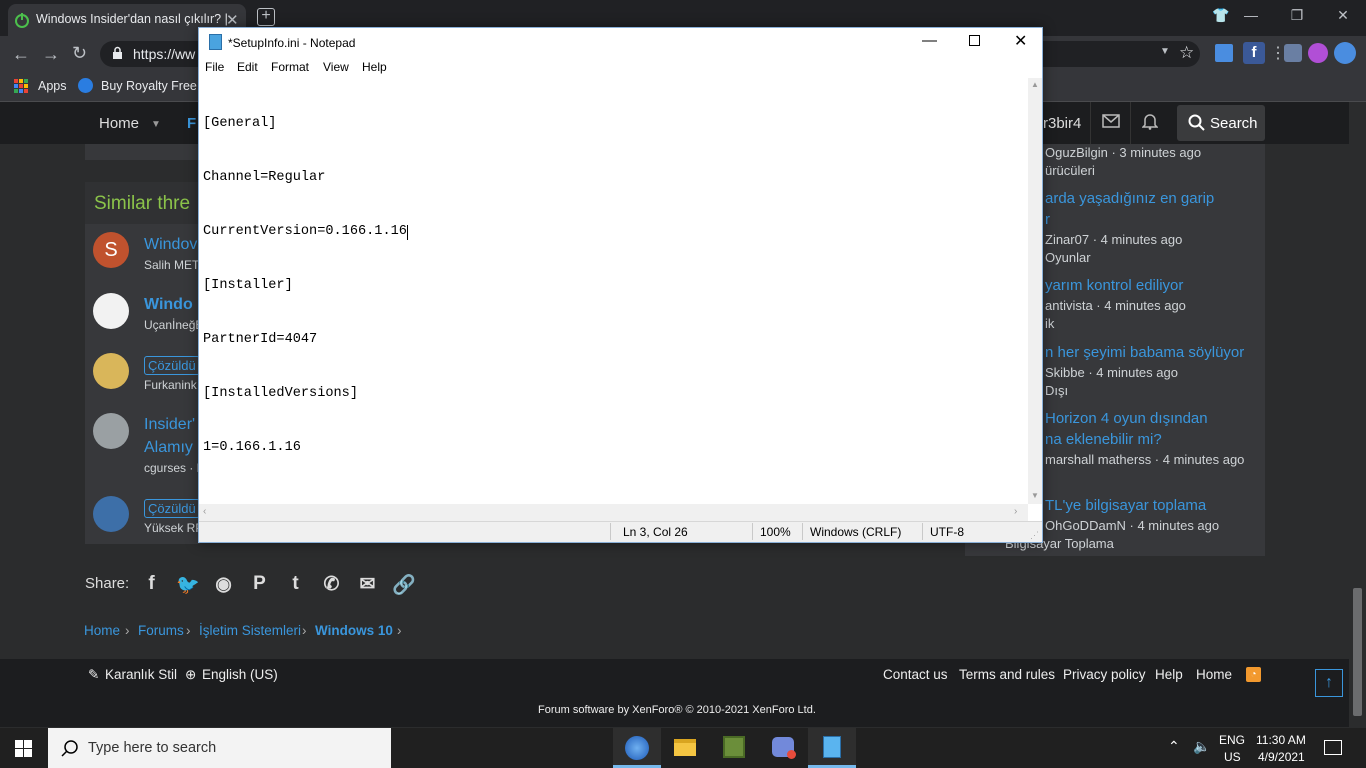 The width and height of the screenshot is (1366, 768). Describe the element at coordinates (250, 630) in the screenshot. I see `breadcrumb-isletim: İşletim Sistemleri` at that location.